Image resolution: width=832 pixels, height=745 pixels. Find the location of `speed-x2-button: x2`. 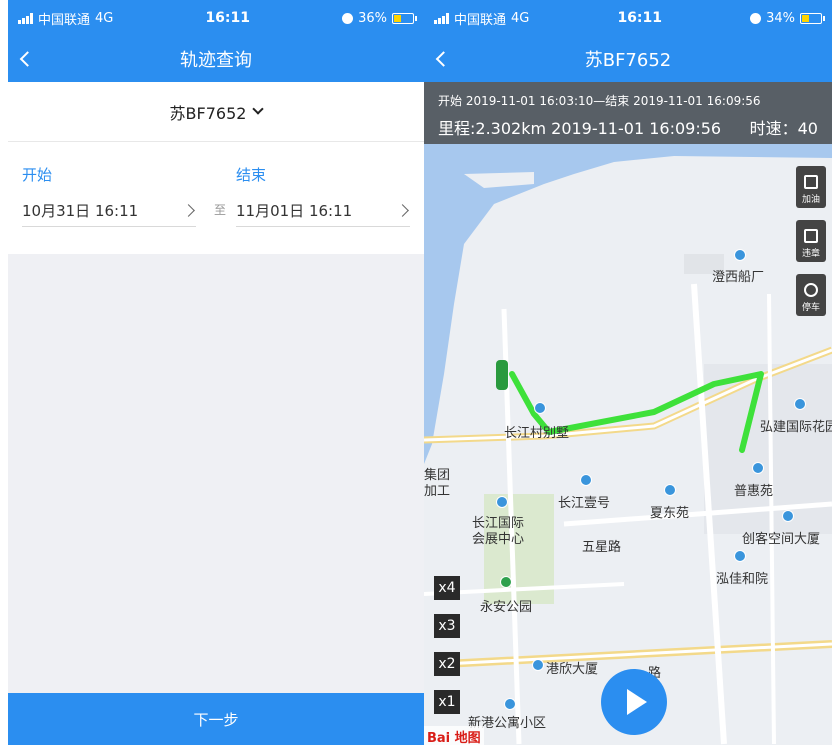

speed-x2-button: x2 is located at coordinates (447, 664).